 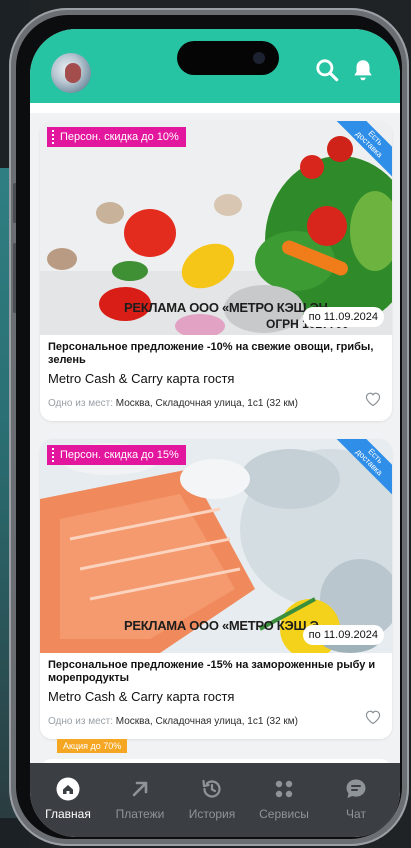 I want to click on ad-watermark: РЕКЛАМА ООО «МЕТРО КЭШ ЭН, so click(x=226, y=307).